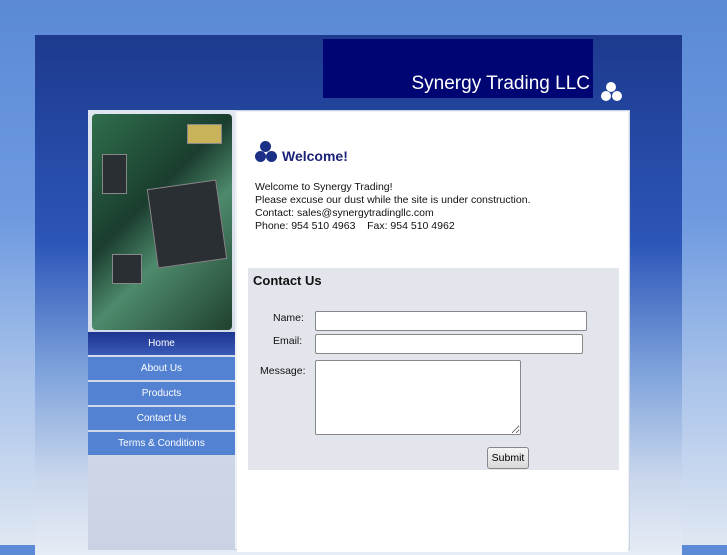 The height and width of the screenshot is (555, 727). What do you see at coordinates (162, 222) in the screenshot?
I see `circuit-board-image` at bounding box center [162, 222].